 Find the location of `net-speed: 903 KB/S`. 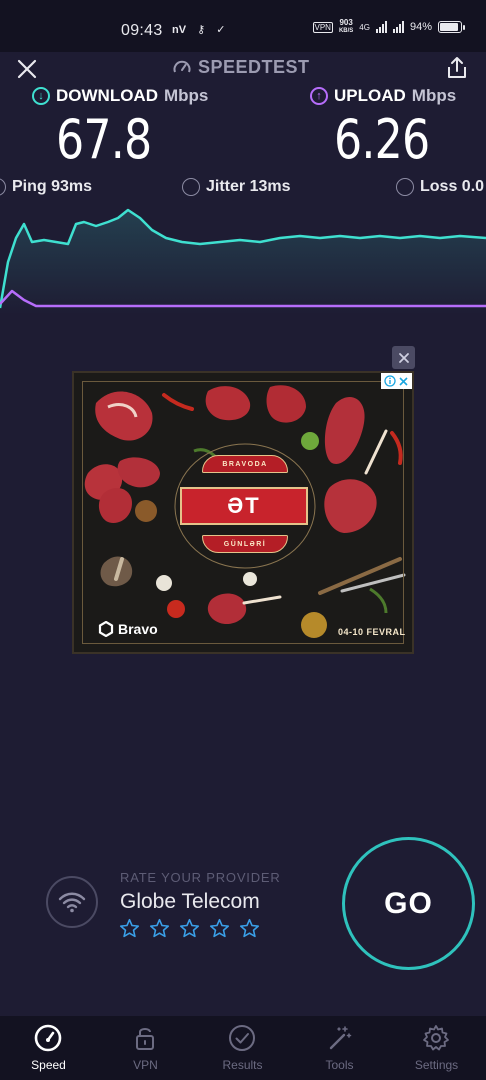

net-speed: 903 KB/S is located at coordinates (346, 27).